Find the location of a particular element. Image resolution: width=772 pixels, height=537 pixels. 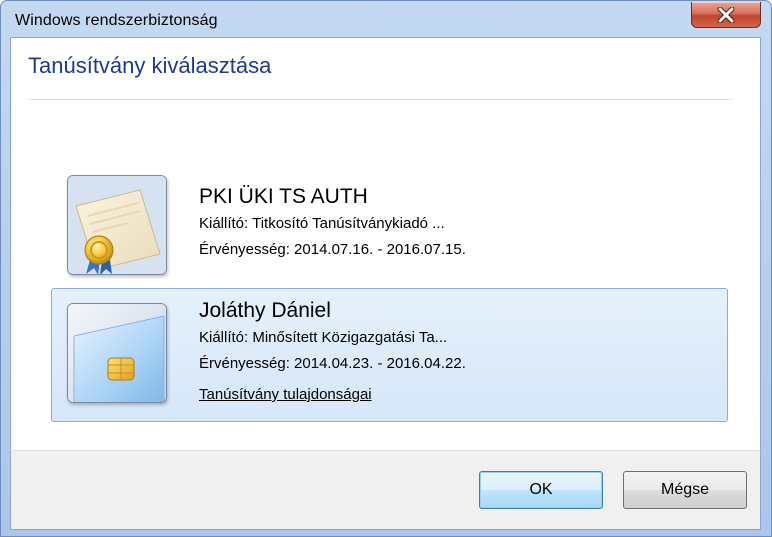

certificate-name: Joláthy Dániel is located at coordinates (265, 310).